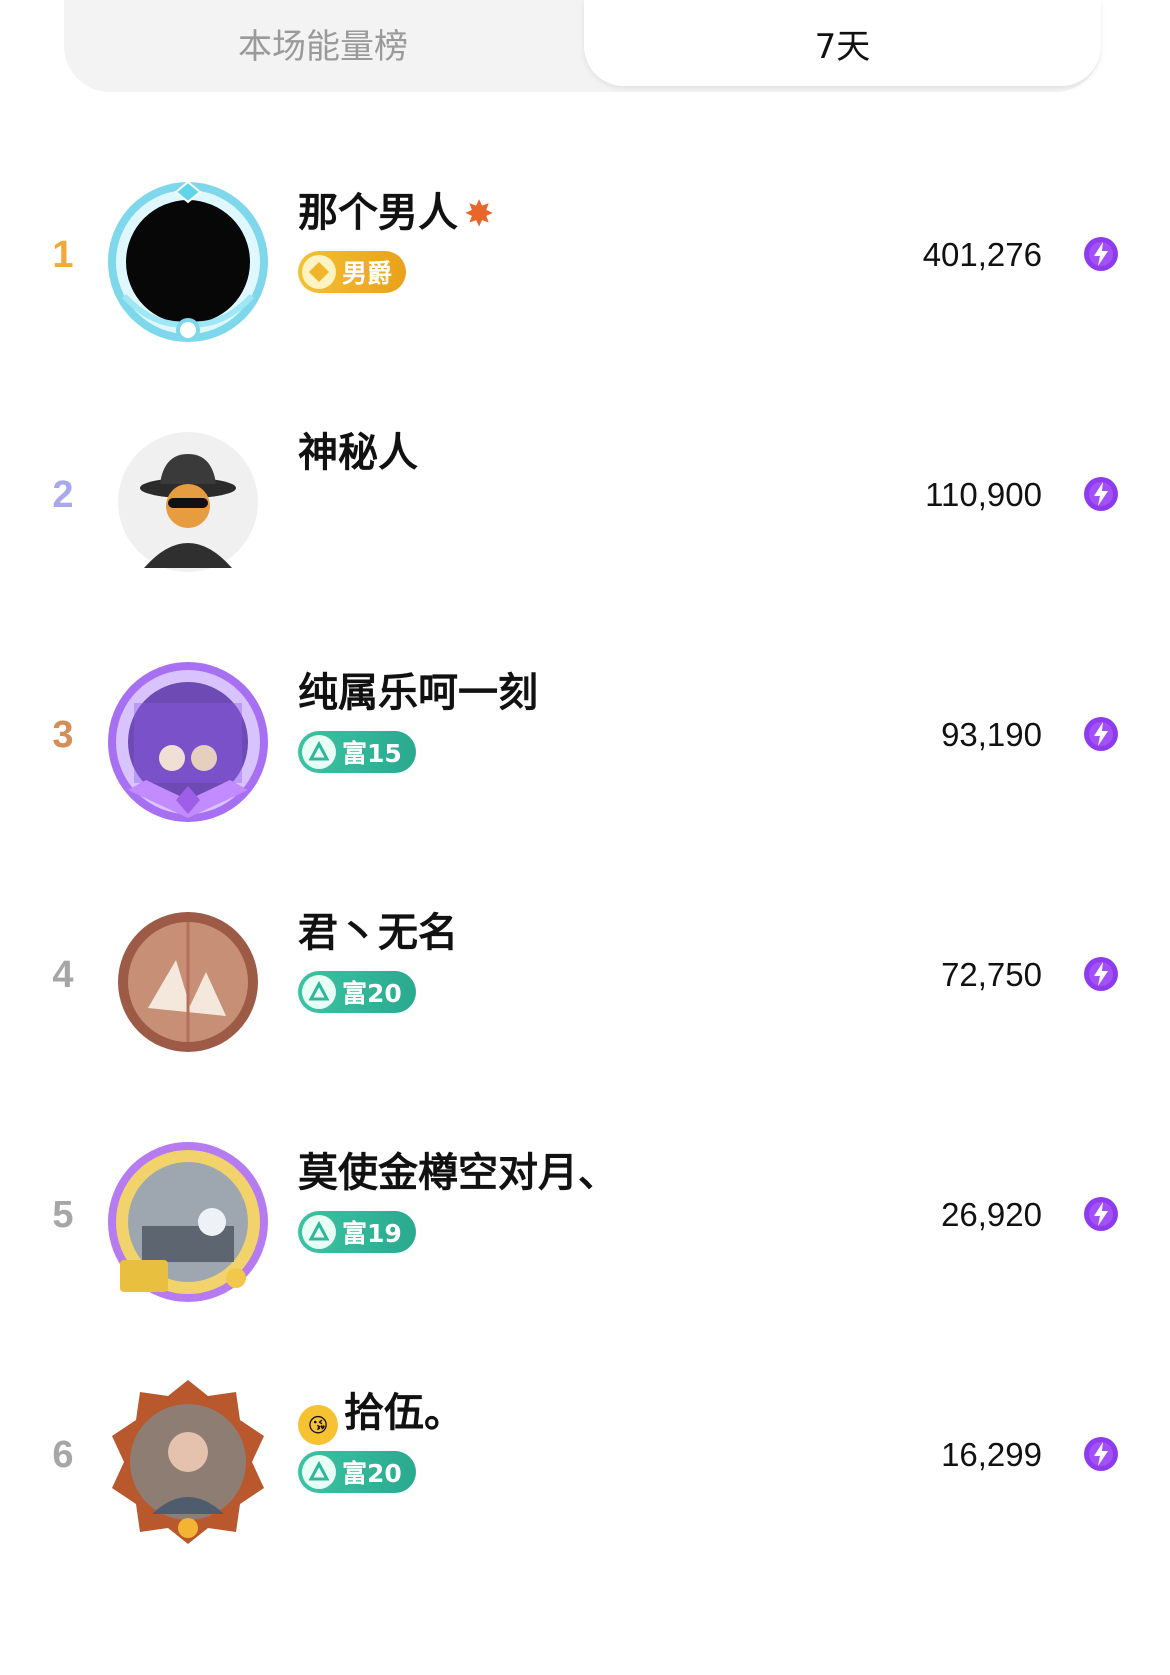  What do you see at coordinates (318, 1425) in the screenshot?
I see `kiss-emoji-icon: 😘` at bounding box center [318, 1425].